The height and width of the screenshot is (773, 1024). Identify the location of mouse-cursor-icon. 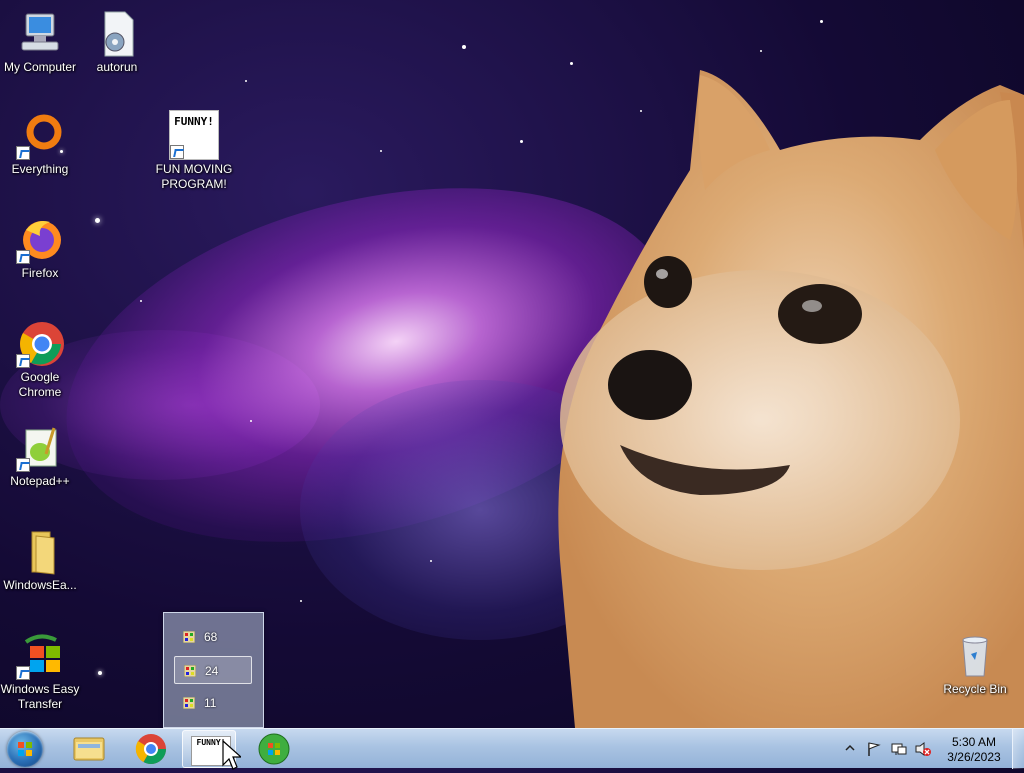
(231, 754).